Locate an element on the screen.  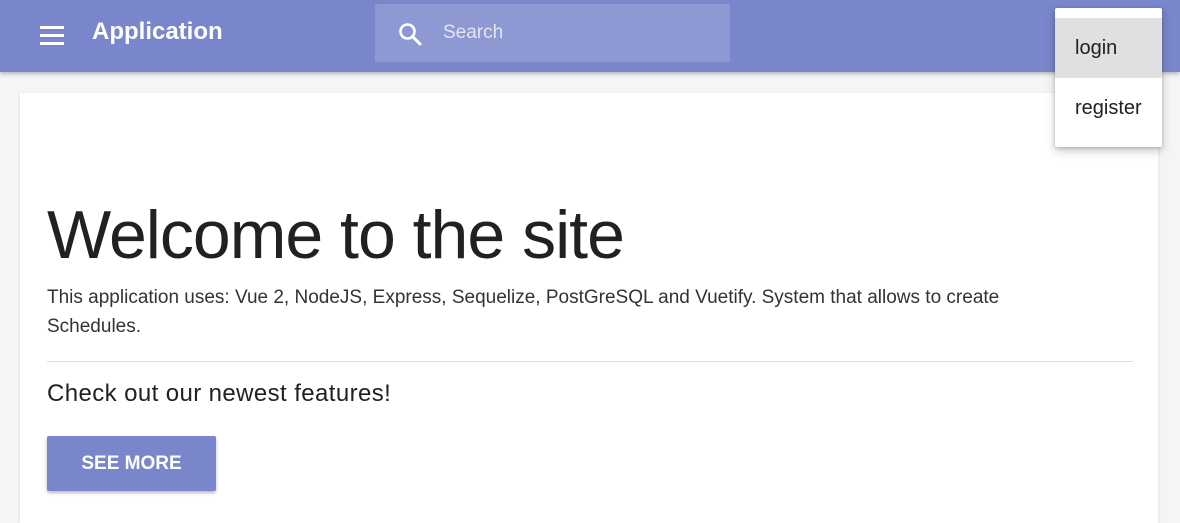
account-dropdown-menu: login register is located at coordinates (1108, 77).